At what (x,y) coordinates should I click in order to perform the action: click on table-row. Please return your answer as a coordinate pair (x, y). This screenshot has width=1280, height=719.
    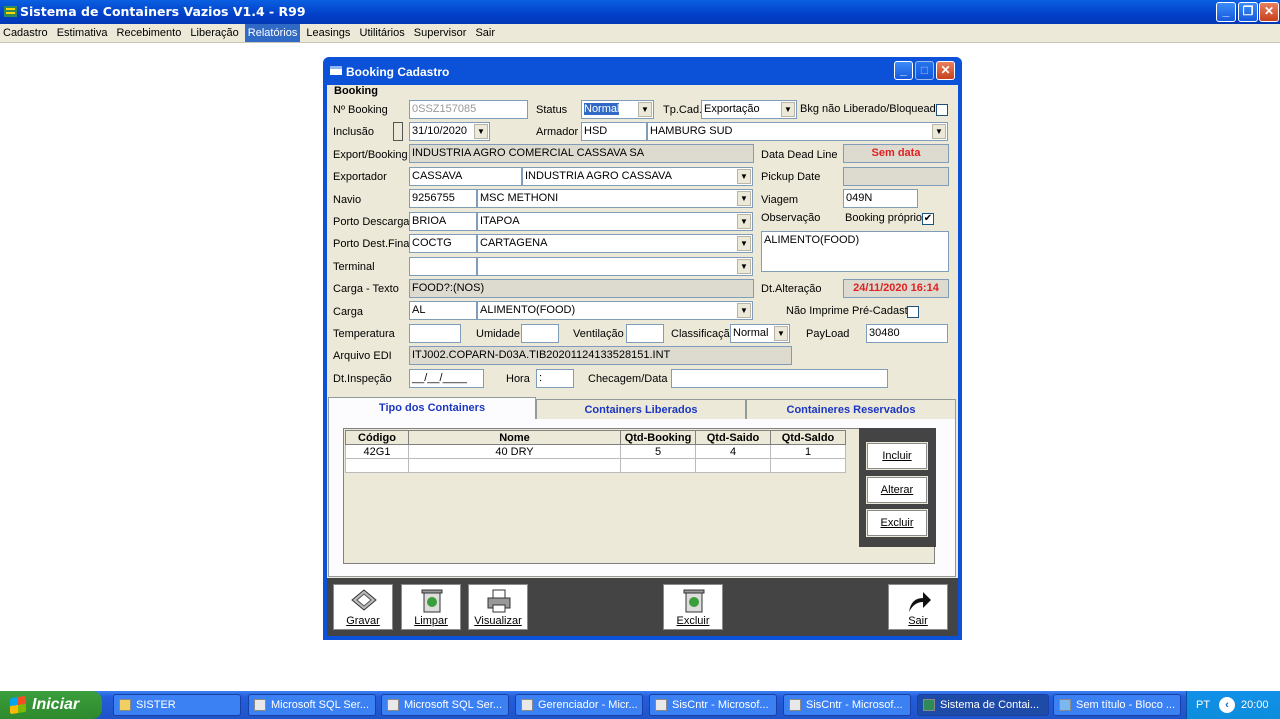
    Looking at the image, I should click on (595, 465).